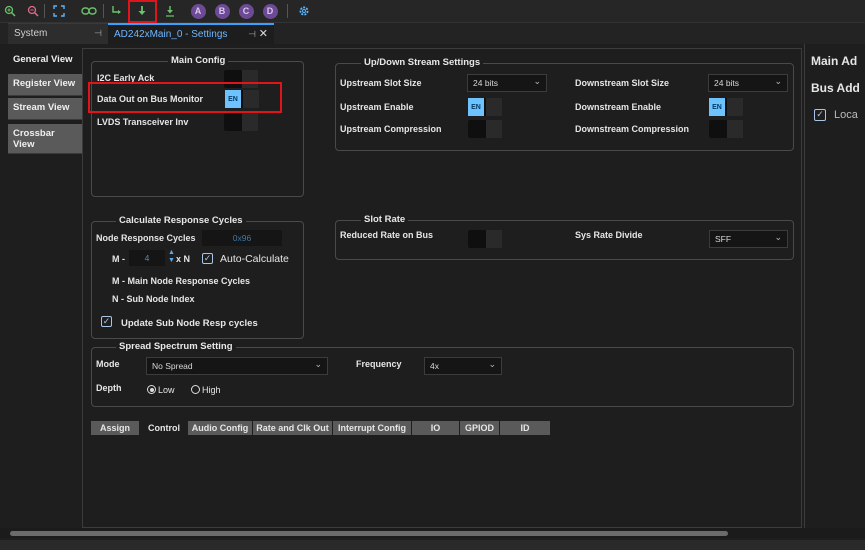  What do you see at coordinates (391, 129) in the screenshot?
I see `upstream-compression-label: Upstream Compression` at bounding box center [391, 129].